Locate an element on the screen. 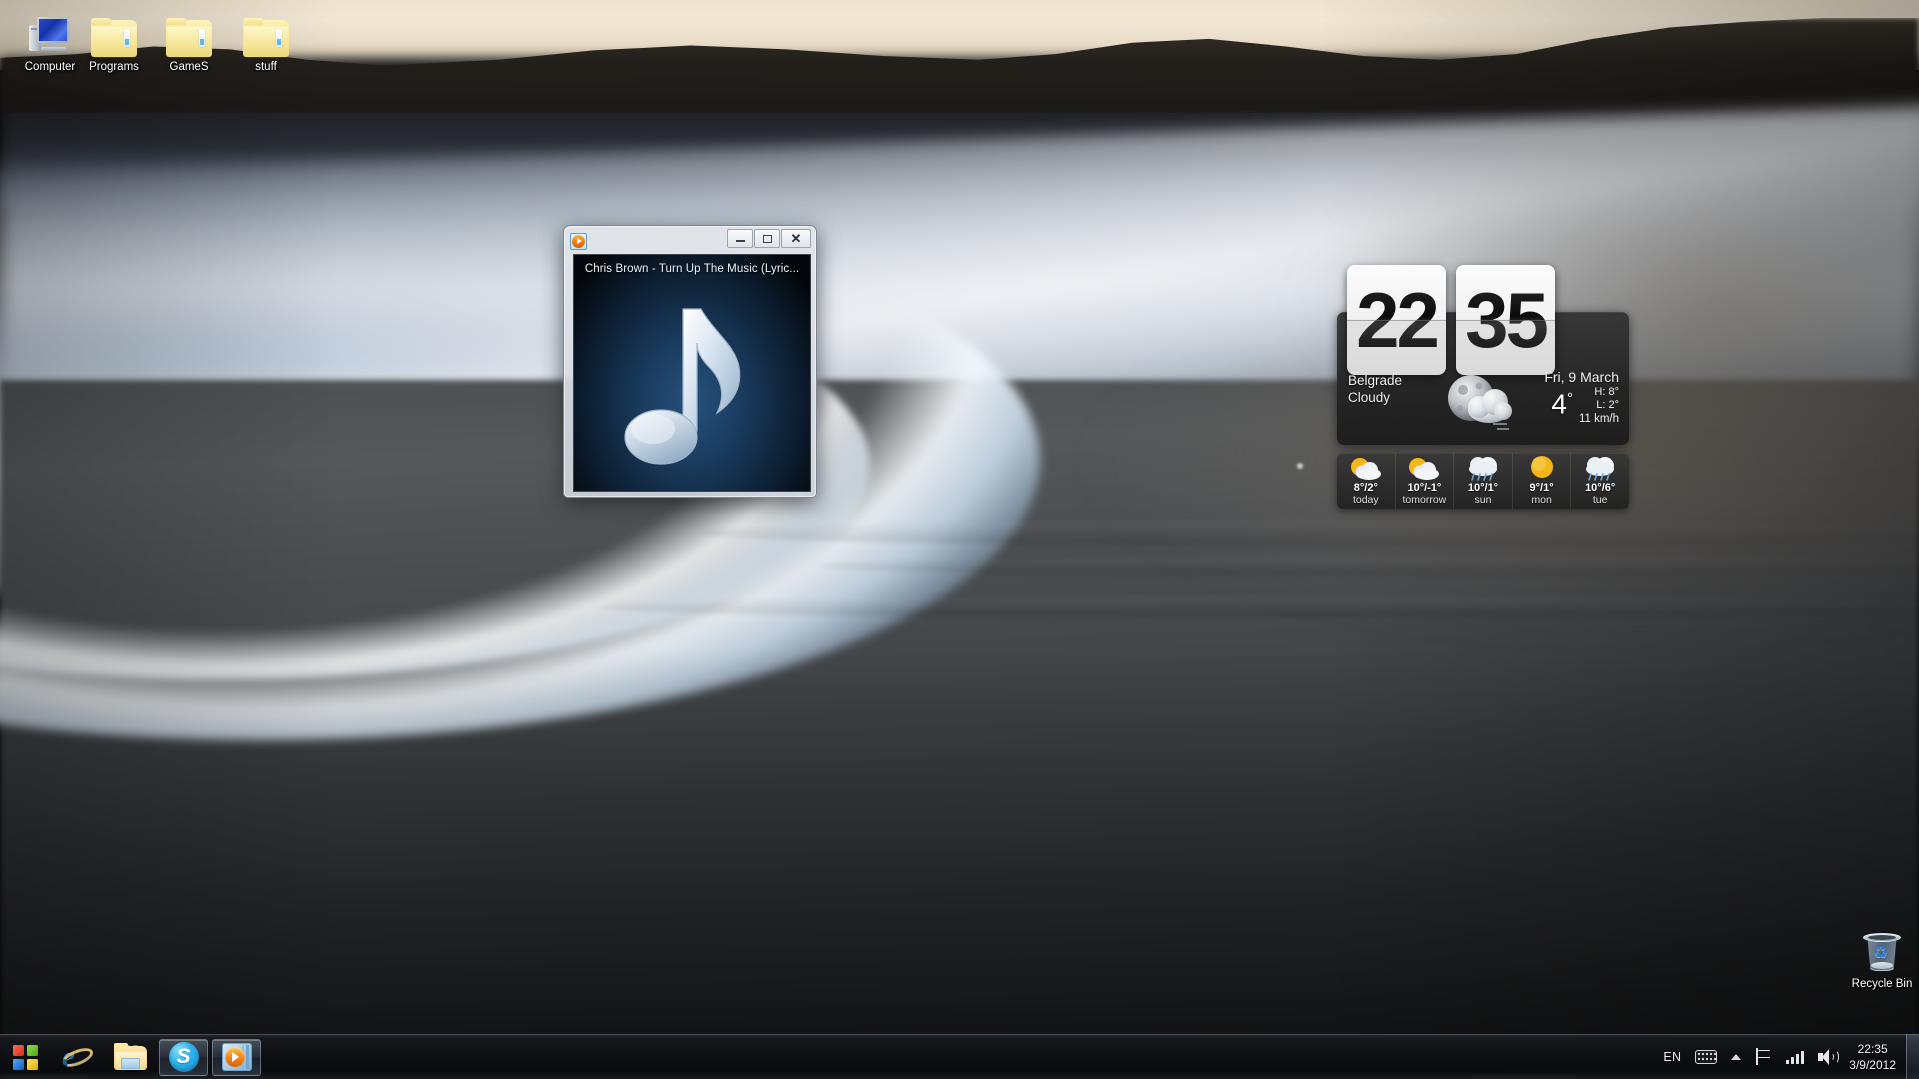 The height and width of the screenshot is (1079, 1919). sun-icon is located at coordinates (1542, 468).